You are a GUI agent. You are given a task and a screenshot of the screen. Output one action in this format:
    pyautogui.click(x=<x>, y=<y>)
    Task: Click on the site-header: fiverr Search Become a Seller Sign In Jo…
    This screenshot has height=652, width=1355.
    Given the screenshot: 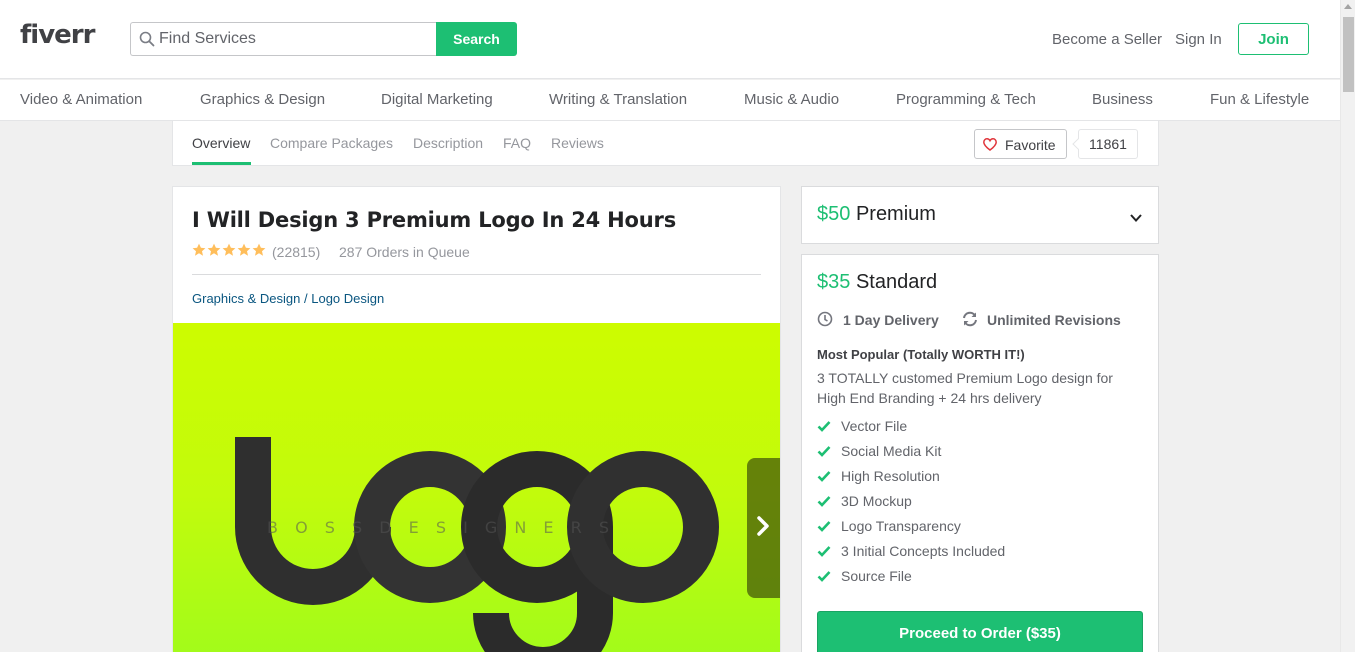 What is the action you would take?
    pyautogui.click(x=670, y=39)
    